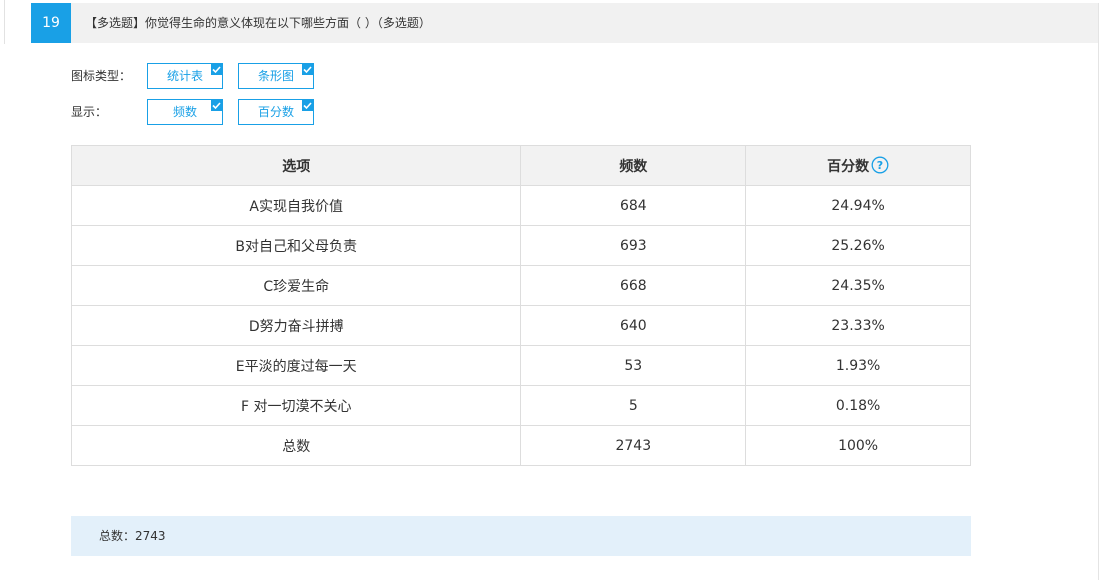 The width and height of the screenshot is (1100, 580). I want to click on display-label: 显示：, so click(89, 112).